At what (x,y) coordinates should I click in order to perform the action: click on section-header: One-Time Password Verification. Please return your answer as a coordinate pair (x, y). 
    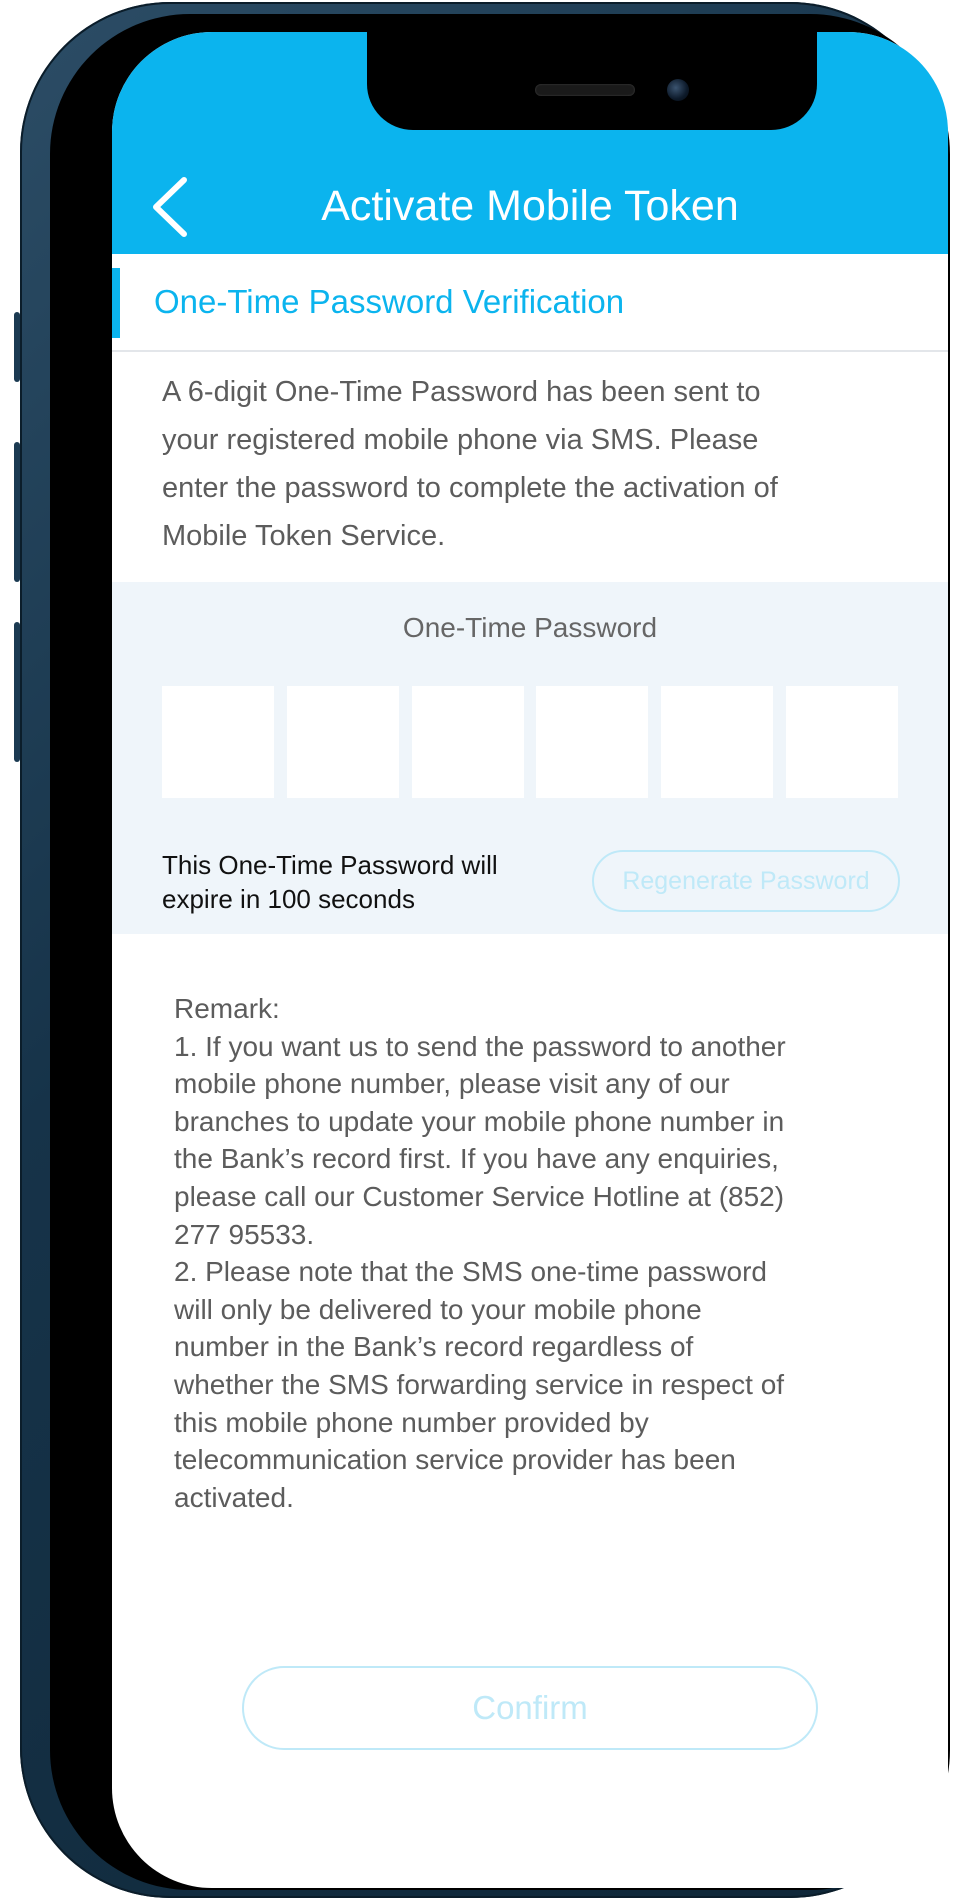
    Looking at the image, I should click on (530, 303).